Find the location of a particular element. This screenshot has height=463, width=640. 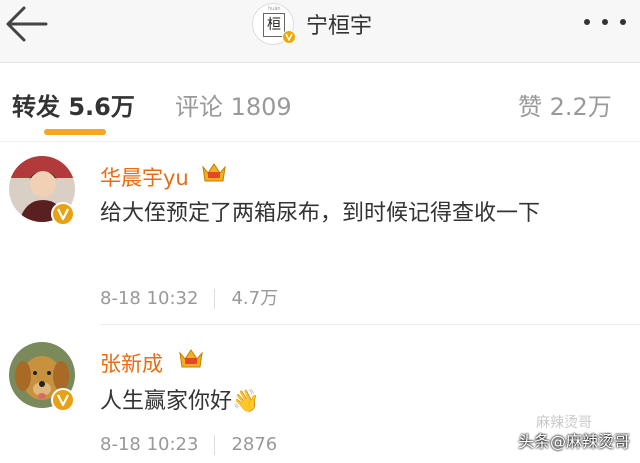

repost-text: 给大侄预定了两箱尿布，到时候记得查收一下 is located at coordinates (320, 213).